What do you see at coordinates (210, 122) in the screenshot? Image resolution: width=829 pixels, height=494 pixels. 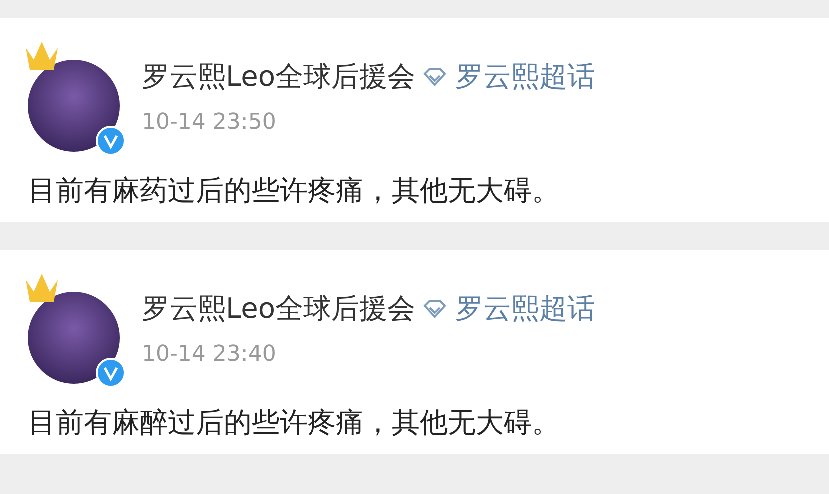 I see `post-time: 10-14 23:50` at bounding box center [210, 122].